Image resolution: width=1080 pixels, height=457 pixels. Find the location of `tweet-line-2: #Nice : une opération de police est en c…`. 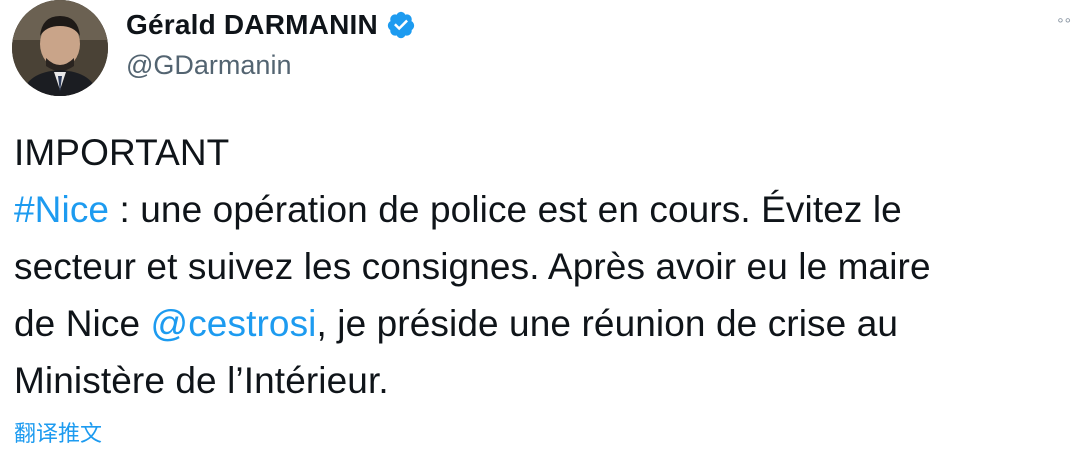

tweet-line-2: #Nice : une opération de police est en c… is located at coordinates (544, 209).